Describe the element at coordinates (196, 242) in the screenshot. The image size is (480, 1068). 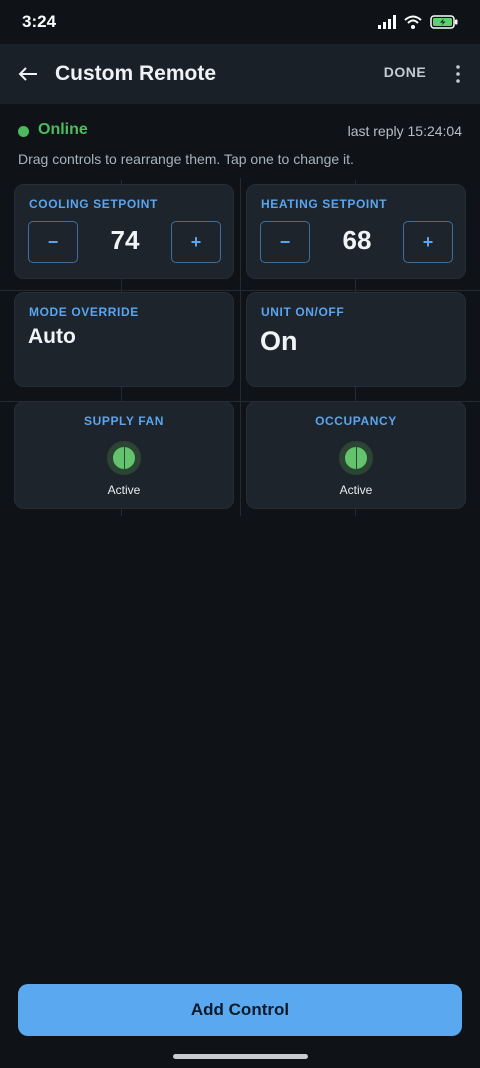
I see `cooling-increase-button: +` at that location.